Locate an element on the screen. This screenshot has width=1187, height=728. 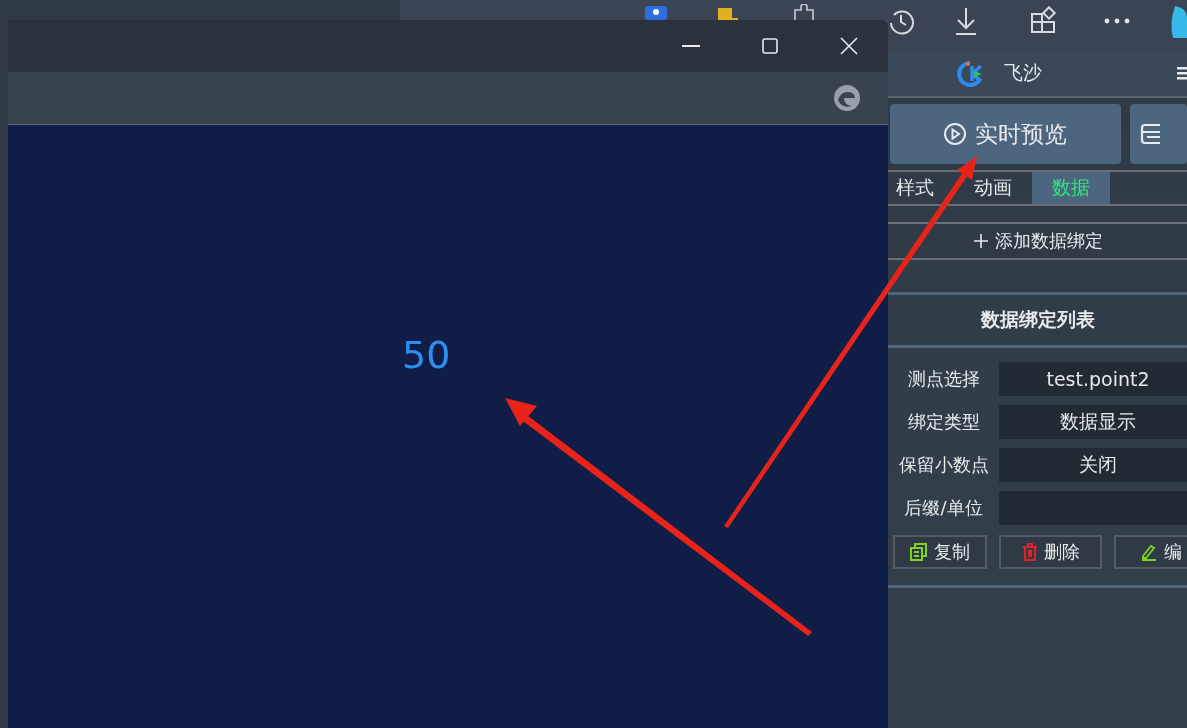
panel-tab: 样式 is located at coordinates (921, 188).